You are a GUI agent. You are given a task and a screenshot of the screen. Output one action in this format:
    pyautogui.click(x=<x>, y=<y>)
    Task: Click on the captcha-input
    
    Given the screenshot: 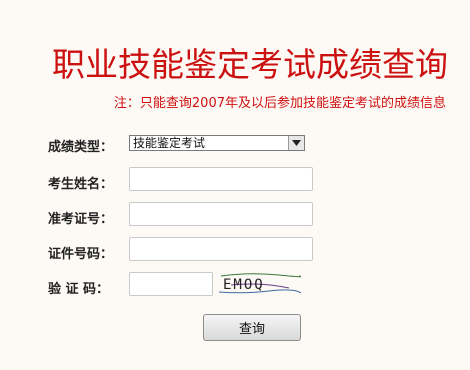 What is the action you would take?
    pyautogui.click(x=171, y=284)
    